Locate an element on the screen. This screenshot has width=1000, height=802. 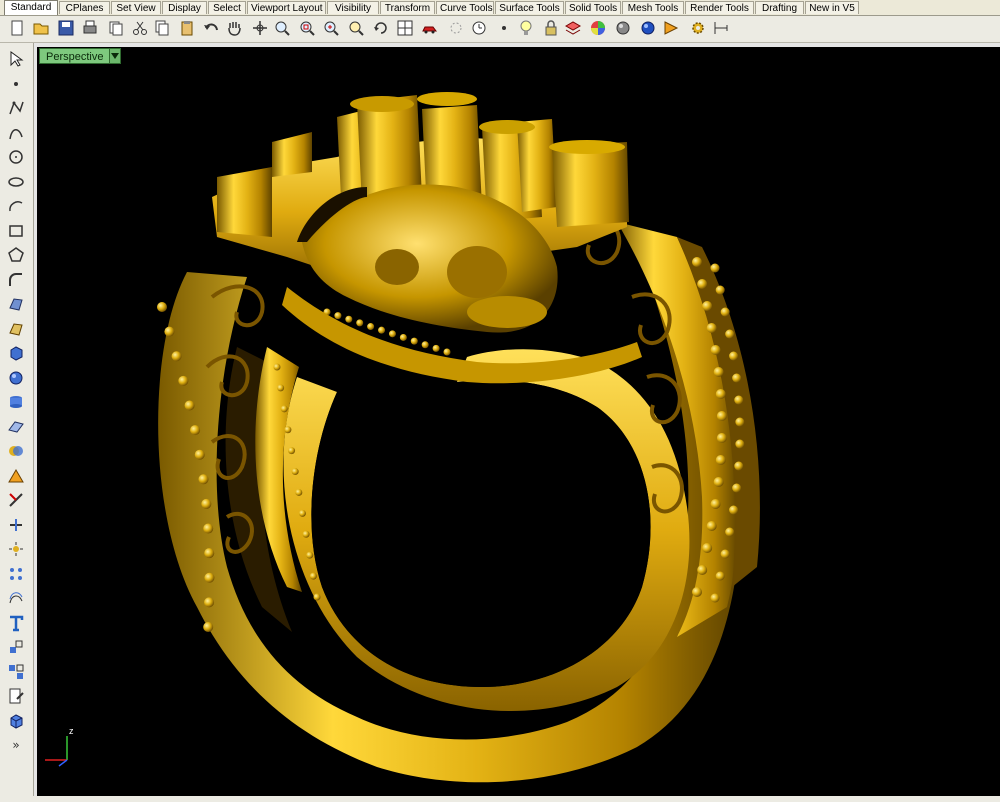
explode-icon is located at coordinates (16, 549).